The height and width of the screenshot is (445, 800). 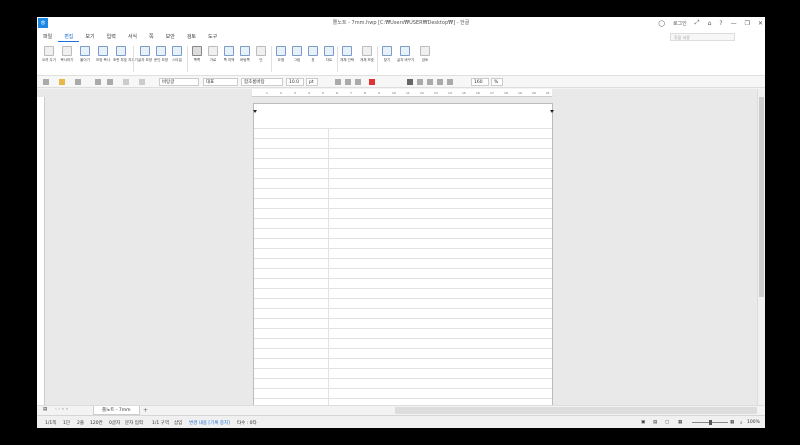 What do you see at coordinates (126, 82) in the screenshot?
I see `undo-icon` at bounding box center [126, 82].